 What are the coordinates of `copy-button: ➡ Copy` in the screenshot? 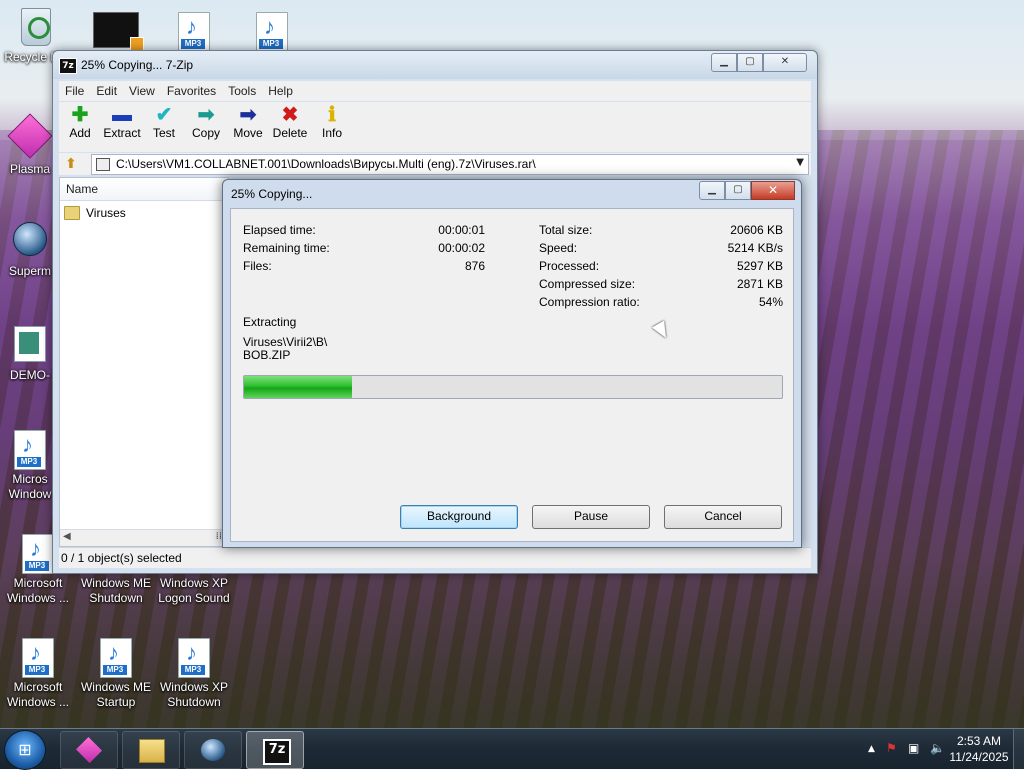 It's located at (206, 126).